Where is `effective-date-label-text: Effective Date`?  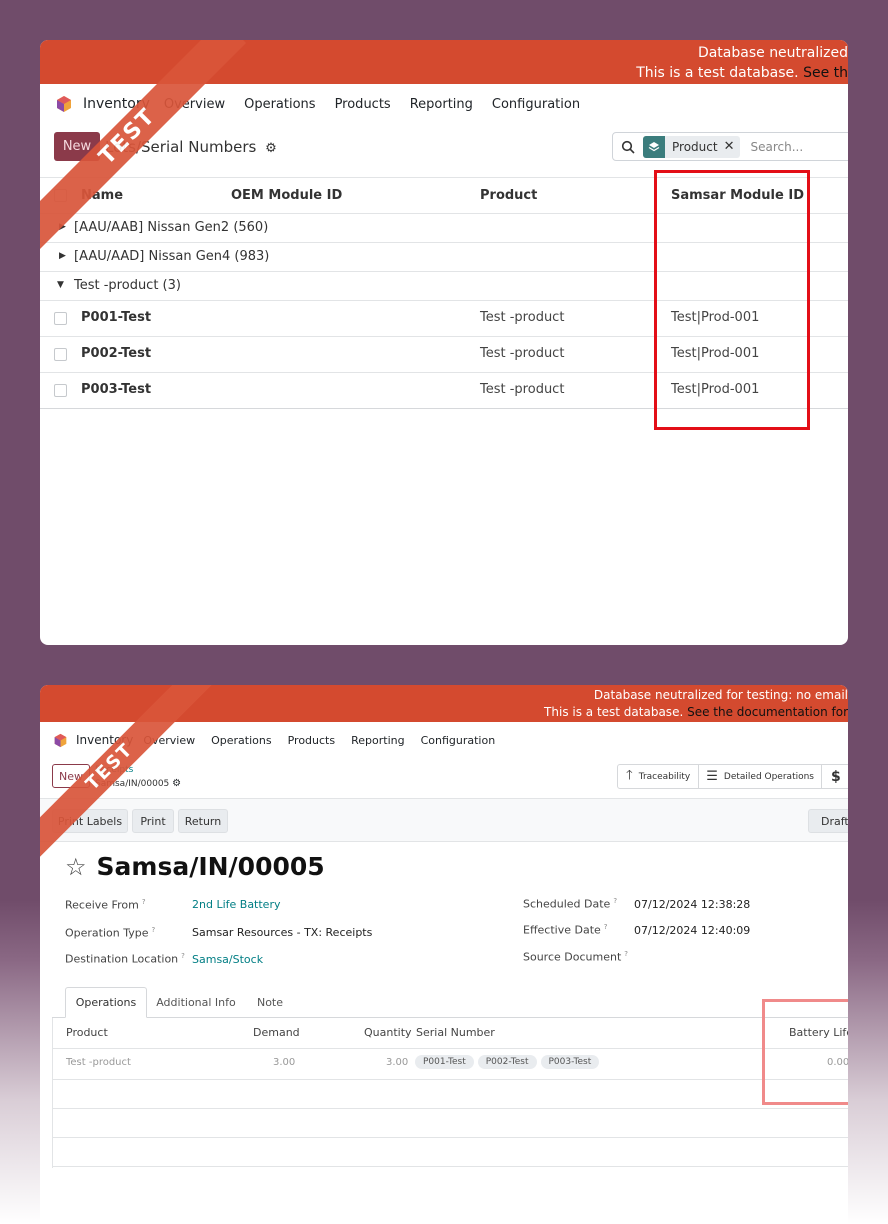 effective-date-label-text: Effective Date is located at coordinates (562, 930).